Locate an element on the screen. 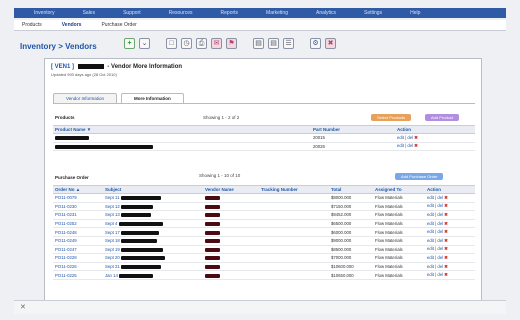  order-number: PO11-0247 is located at coordinates (78, 250).